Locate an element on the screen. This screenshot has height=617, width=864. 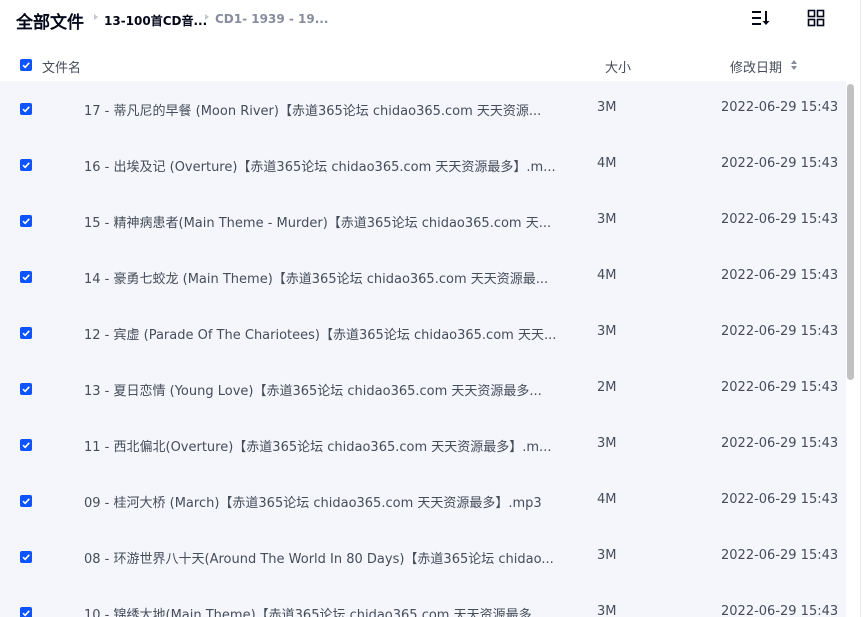
select-all-checkbox is located at coordinates (26, 65).